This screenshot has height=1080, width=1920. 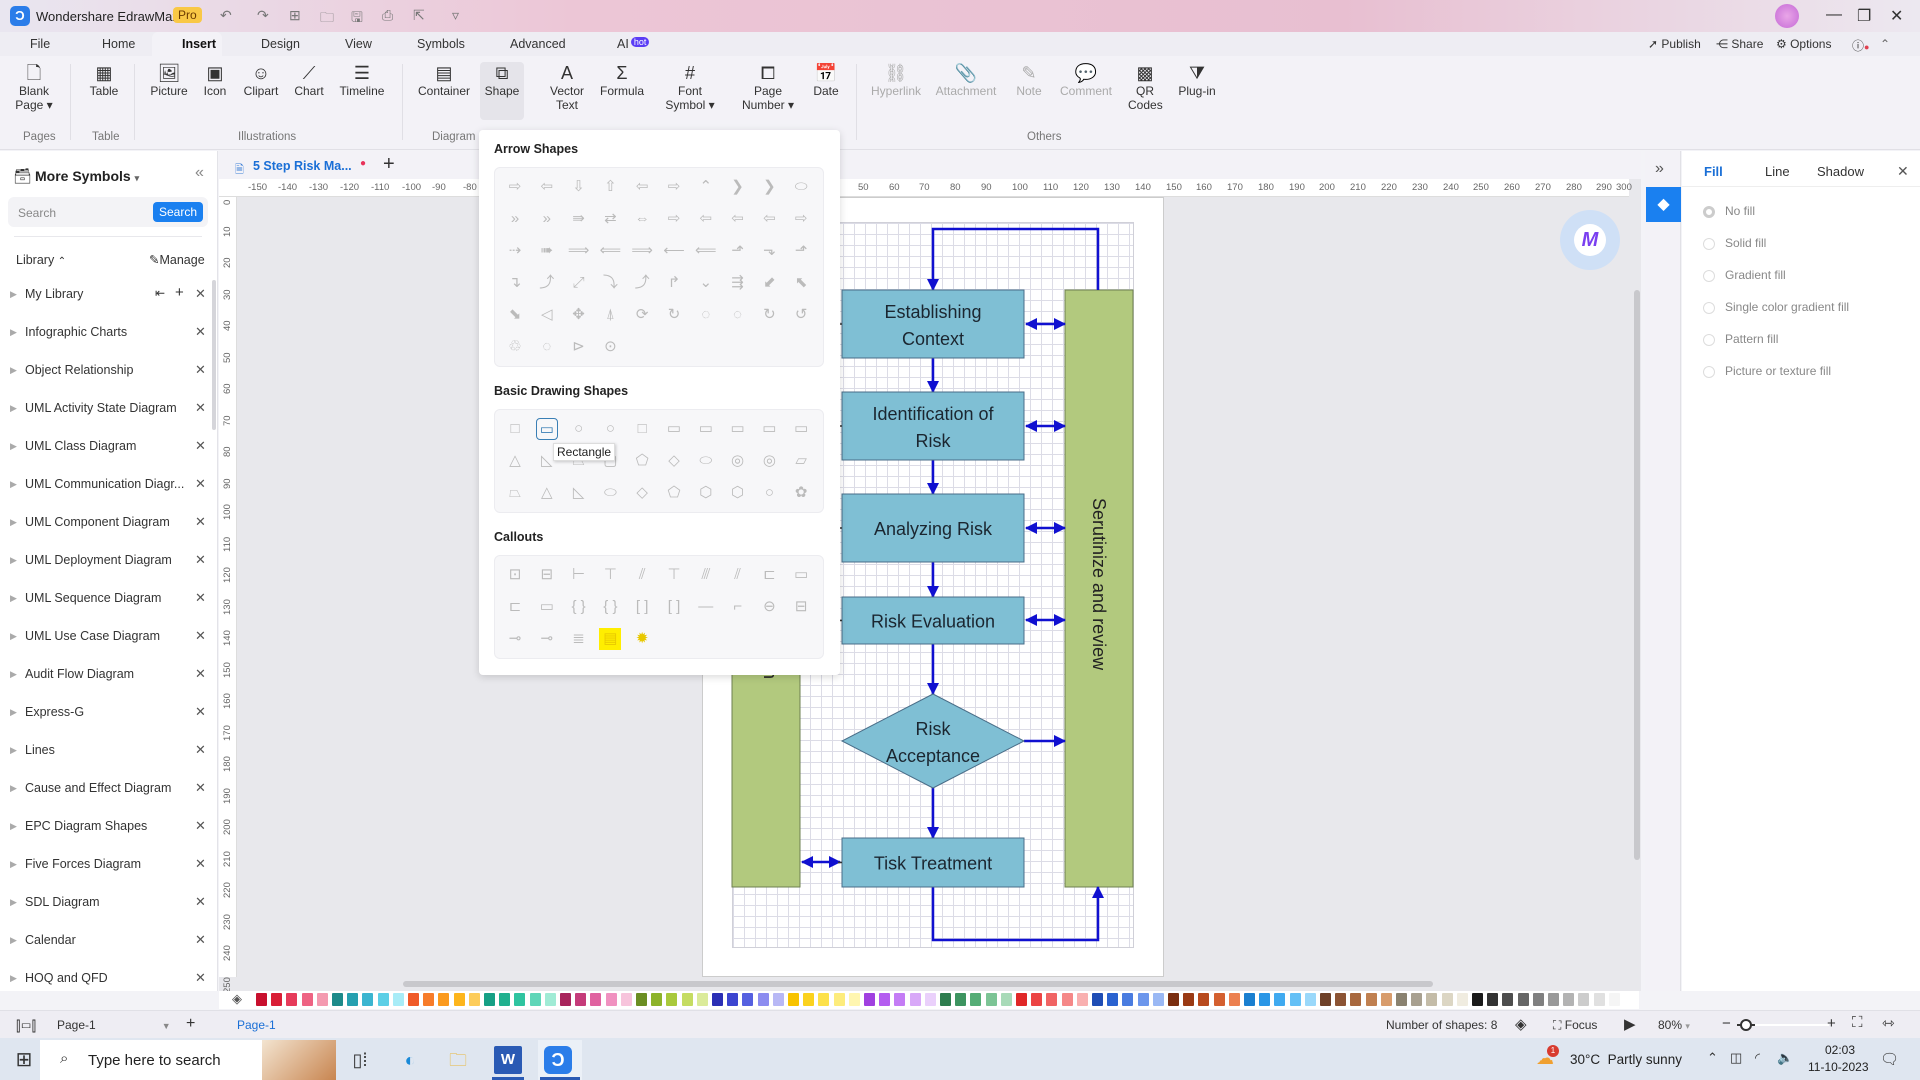 I want to click on arrow-shape-item: ⇩, so click(x=579, y=187).